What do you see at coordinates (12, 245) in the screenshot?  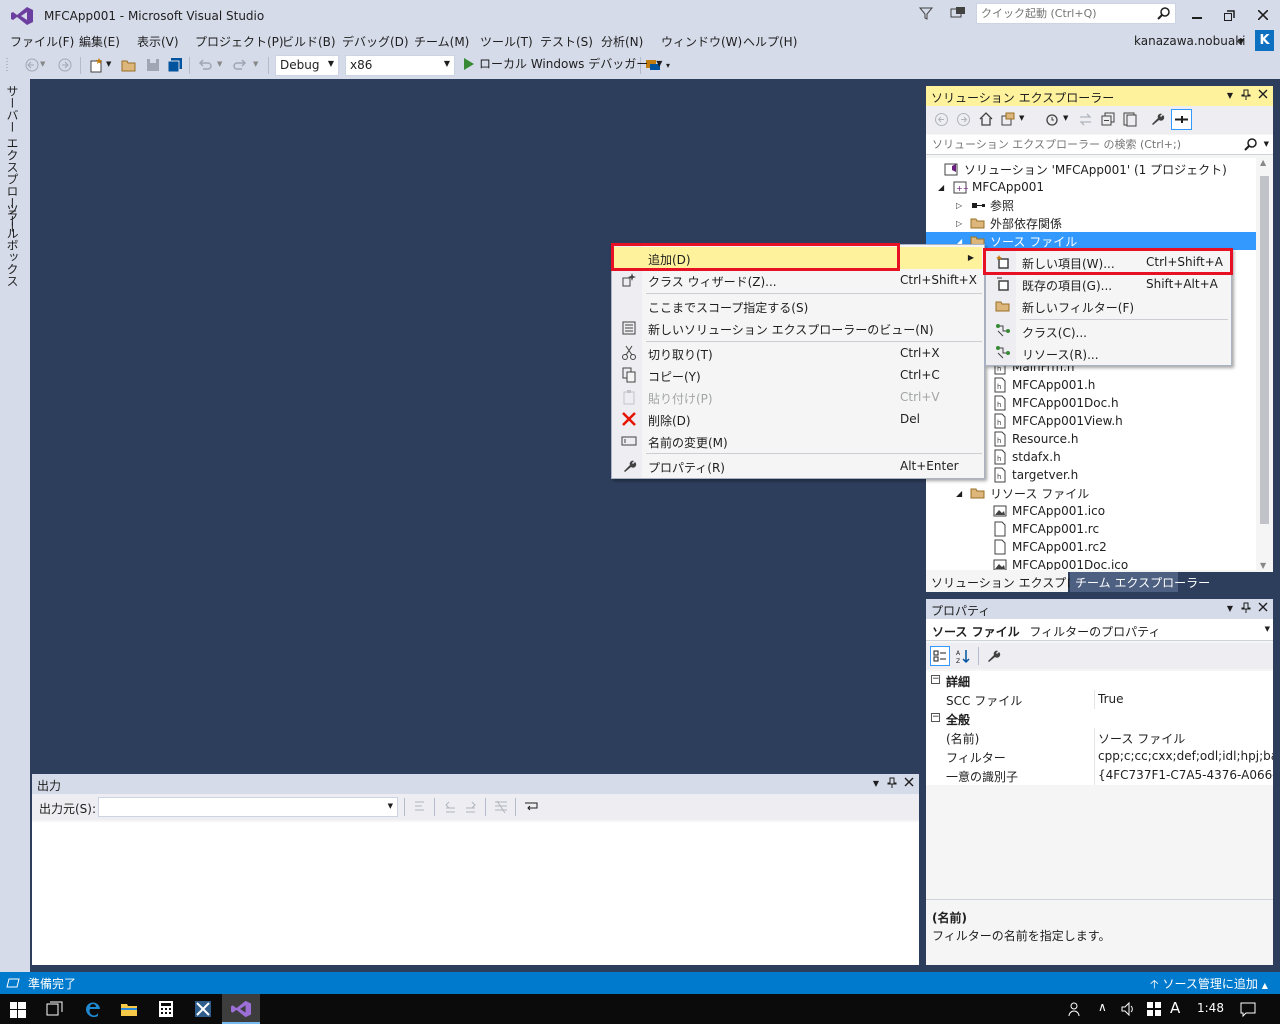 I see `tab-toolbox: ツールボックス` at bounding box center [12, 245].